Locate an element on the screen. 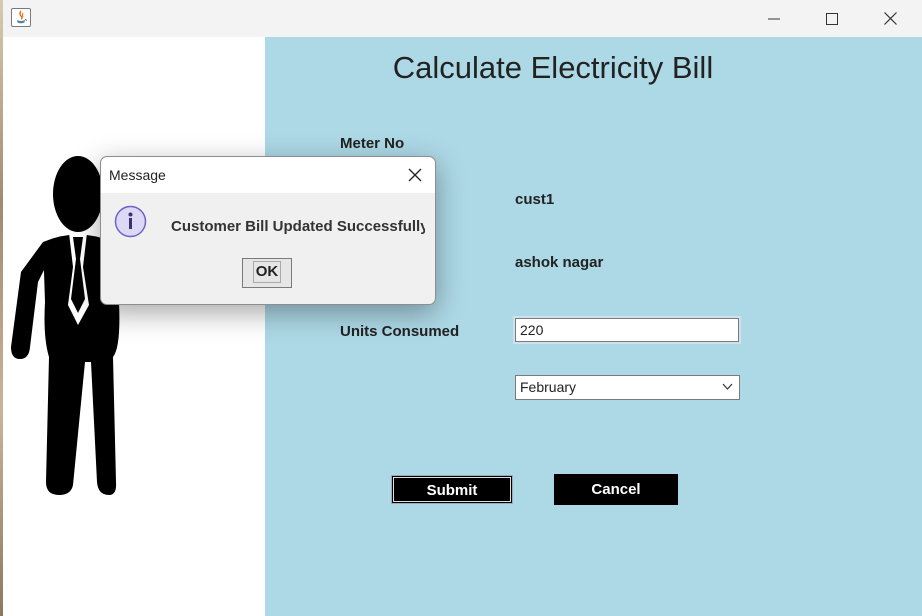  dialog-message: Customer Bill Updated Successfully is located at coordinates (298, 226).